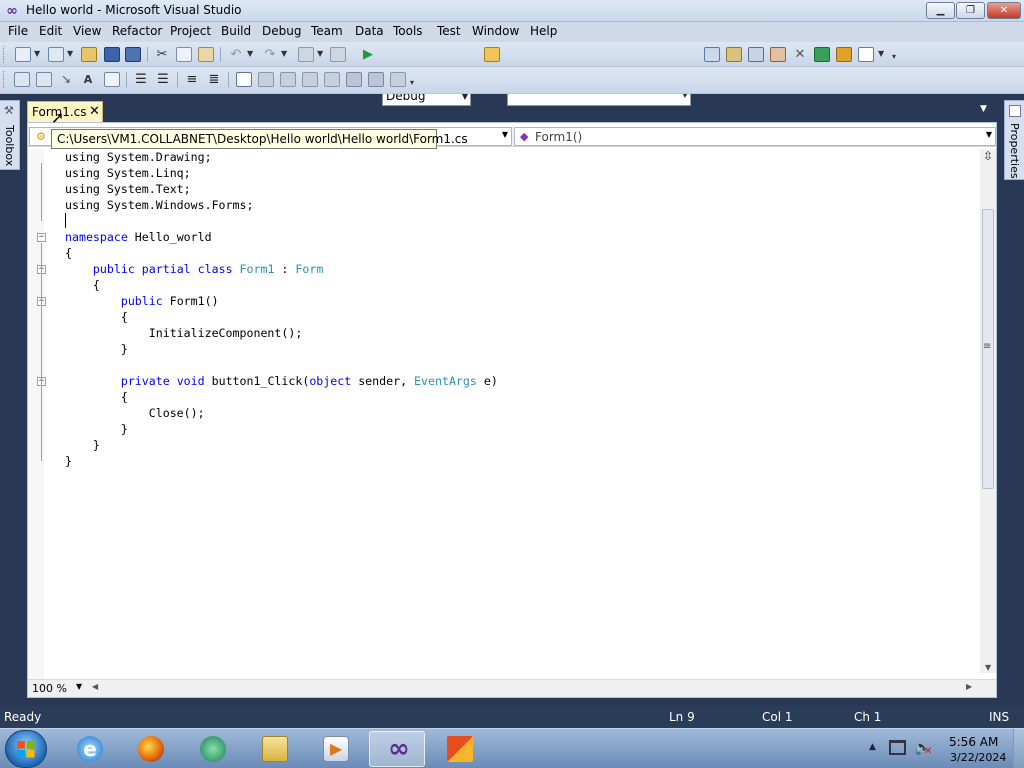 This screenshot has width=1024, height=768. Describe the element at coordinates (112, 54) in the screenshot. I see `save-icon` at that location.